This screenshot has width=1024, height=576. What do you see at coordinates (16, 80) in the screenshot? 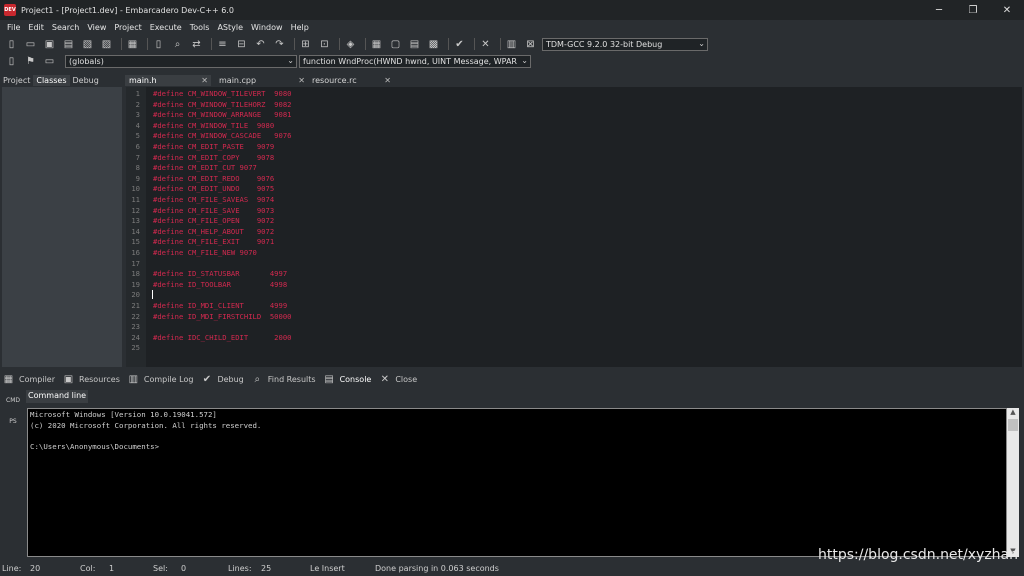
I see `tab-project: Project` at bounding box center [16, 80].